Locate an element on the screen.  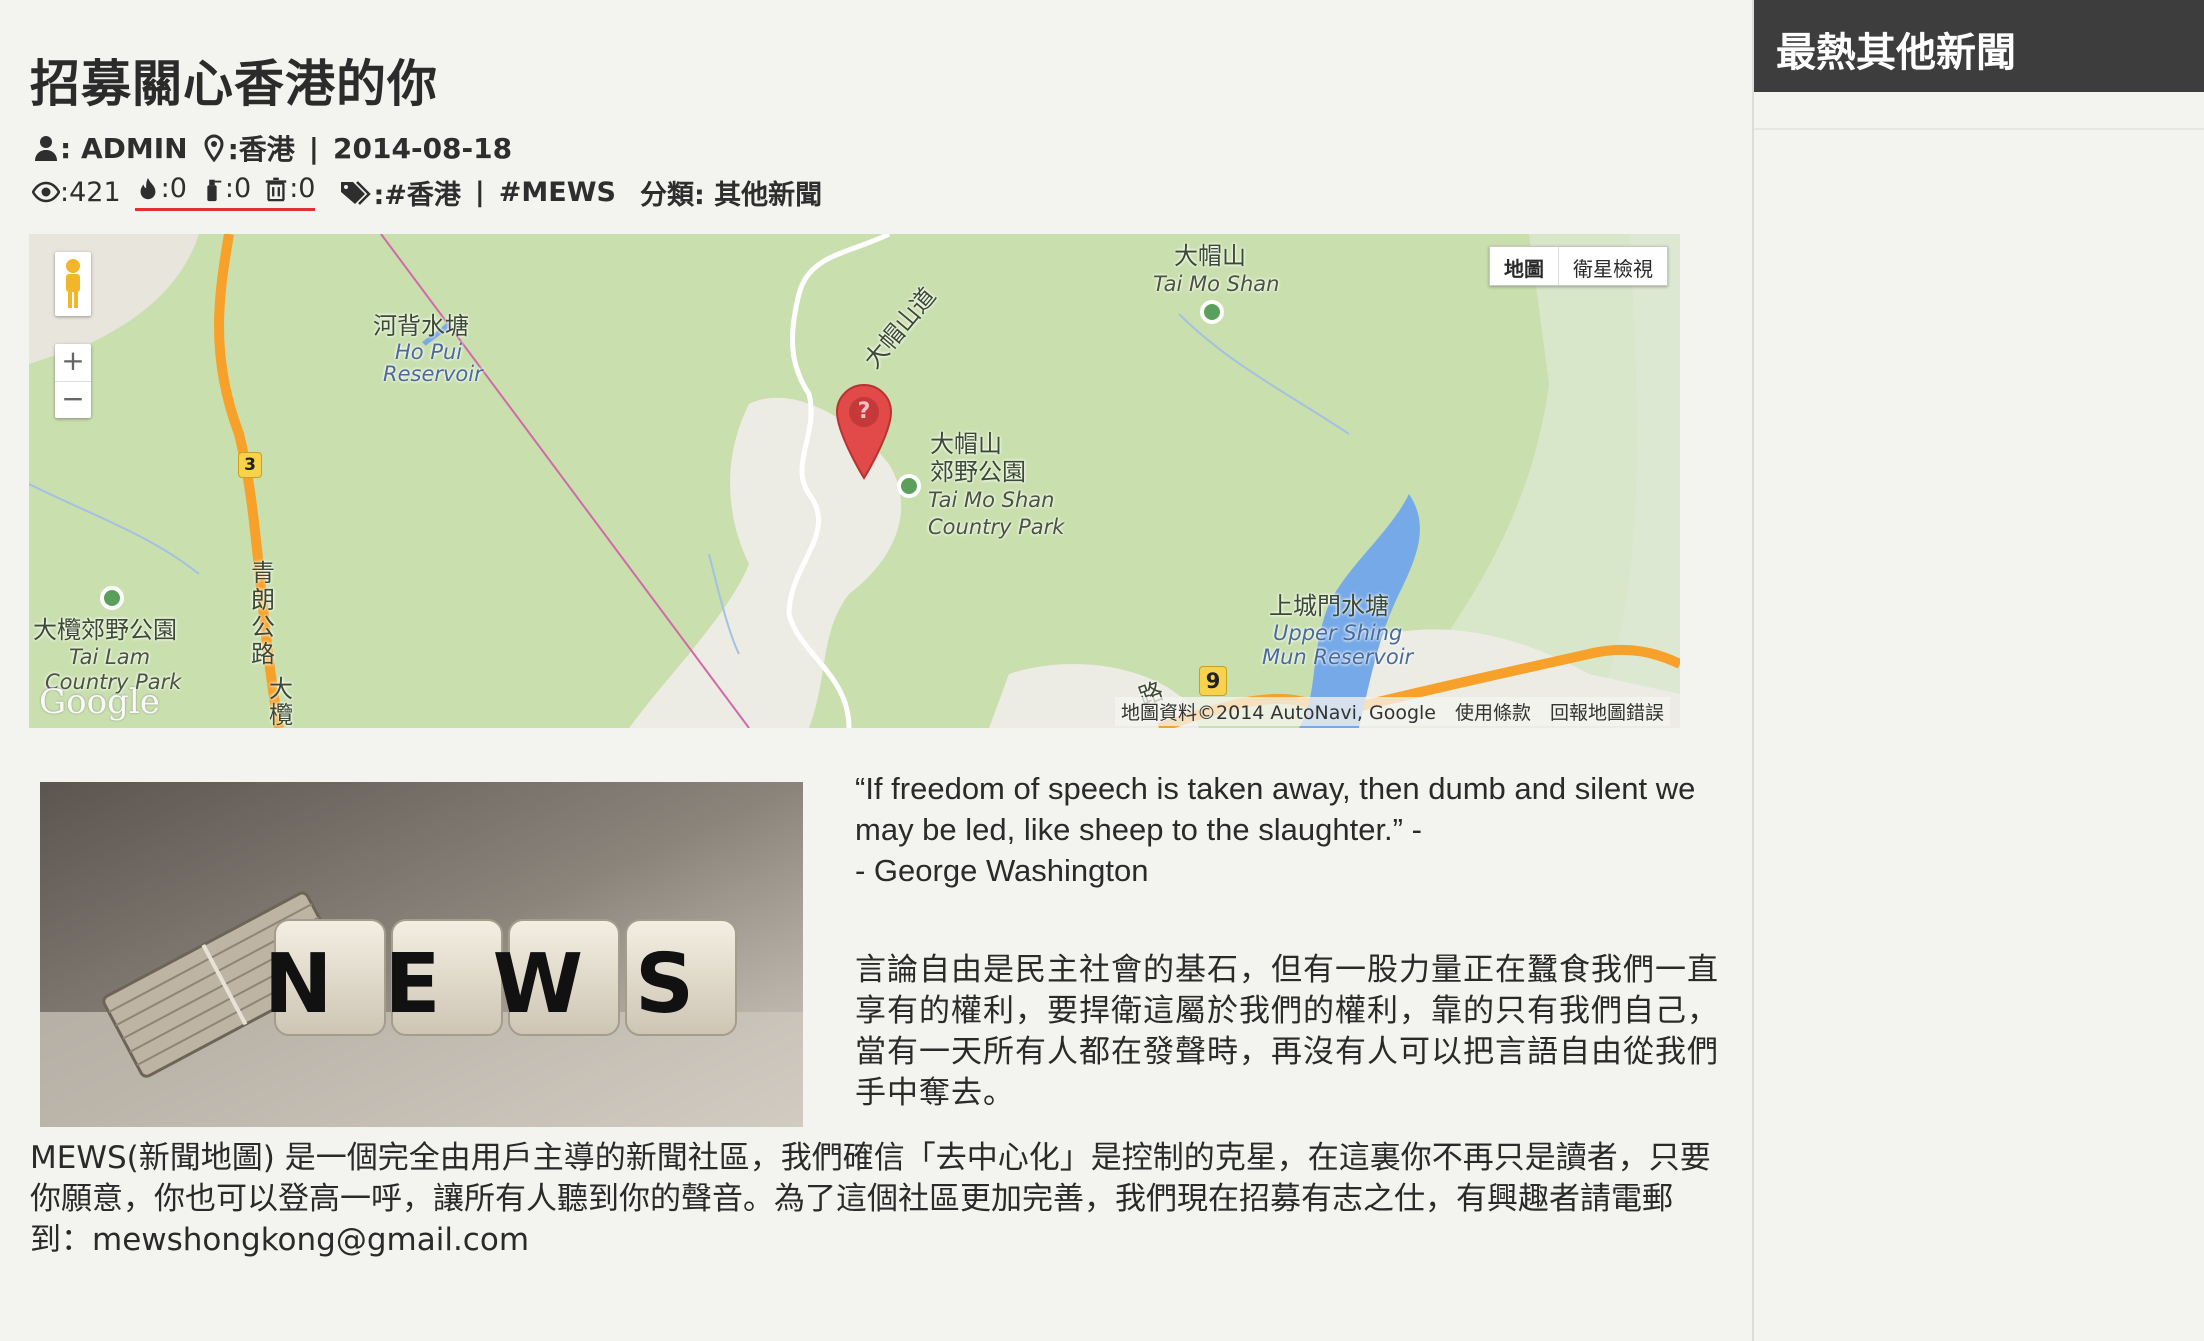
map-type-control: 地圖 衛星檢視 is located at coordinates (1578, 266).